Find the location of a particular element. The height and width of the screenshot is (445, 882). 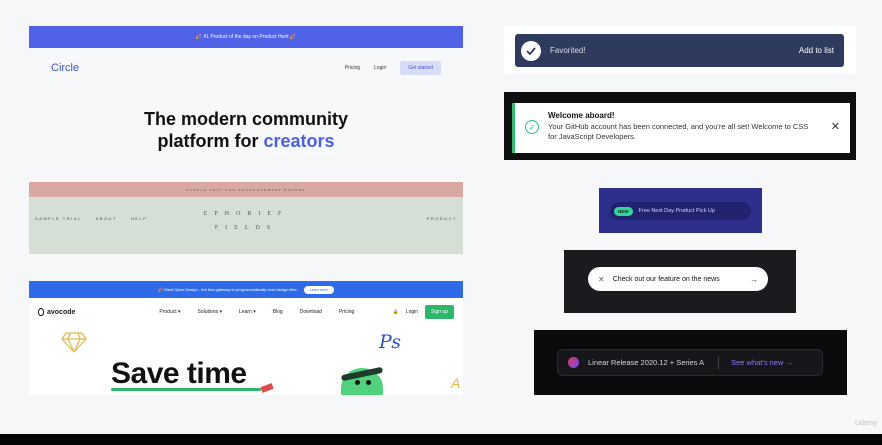

menu-blog: Blog is located at coordinates (278, 312).